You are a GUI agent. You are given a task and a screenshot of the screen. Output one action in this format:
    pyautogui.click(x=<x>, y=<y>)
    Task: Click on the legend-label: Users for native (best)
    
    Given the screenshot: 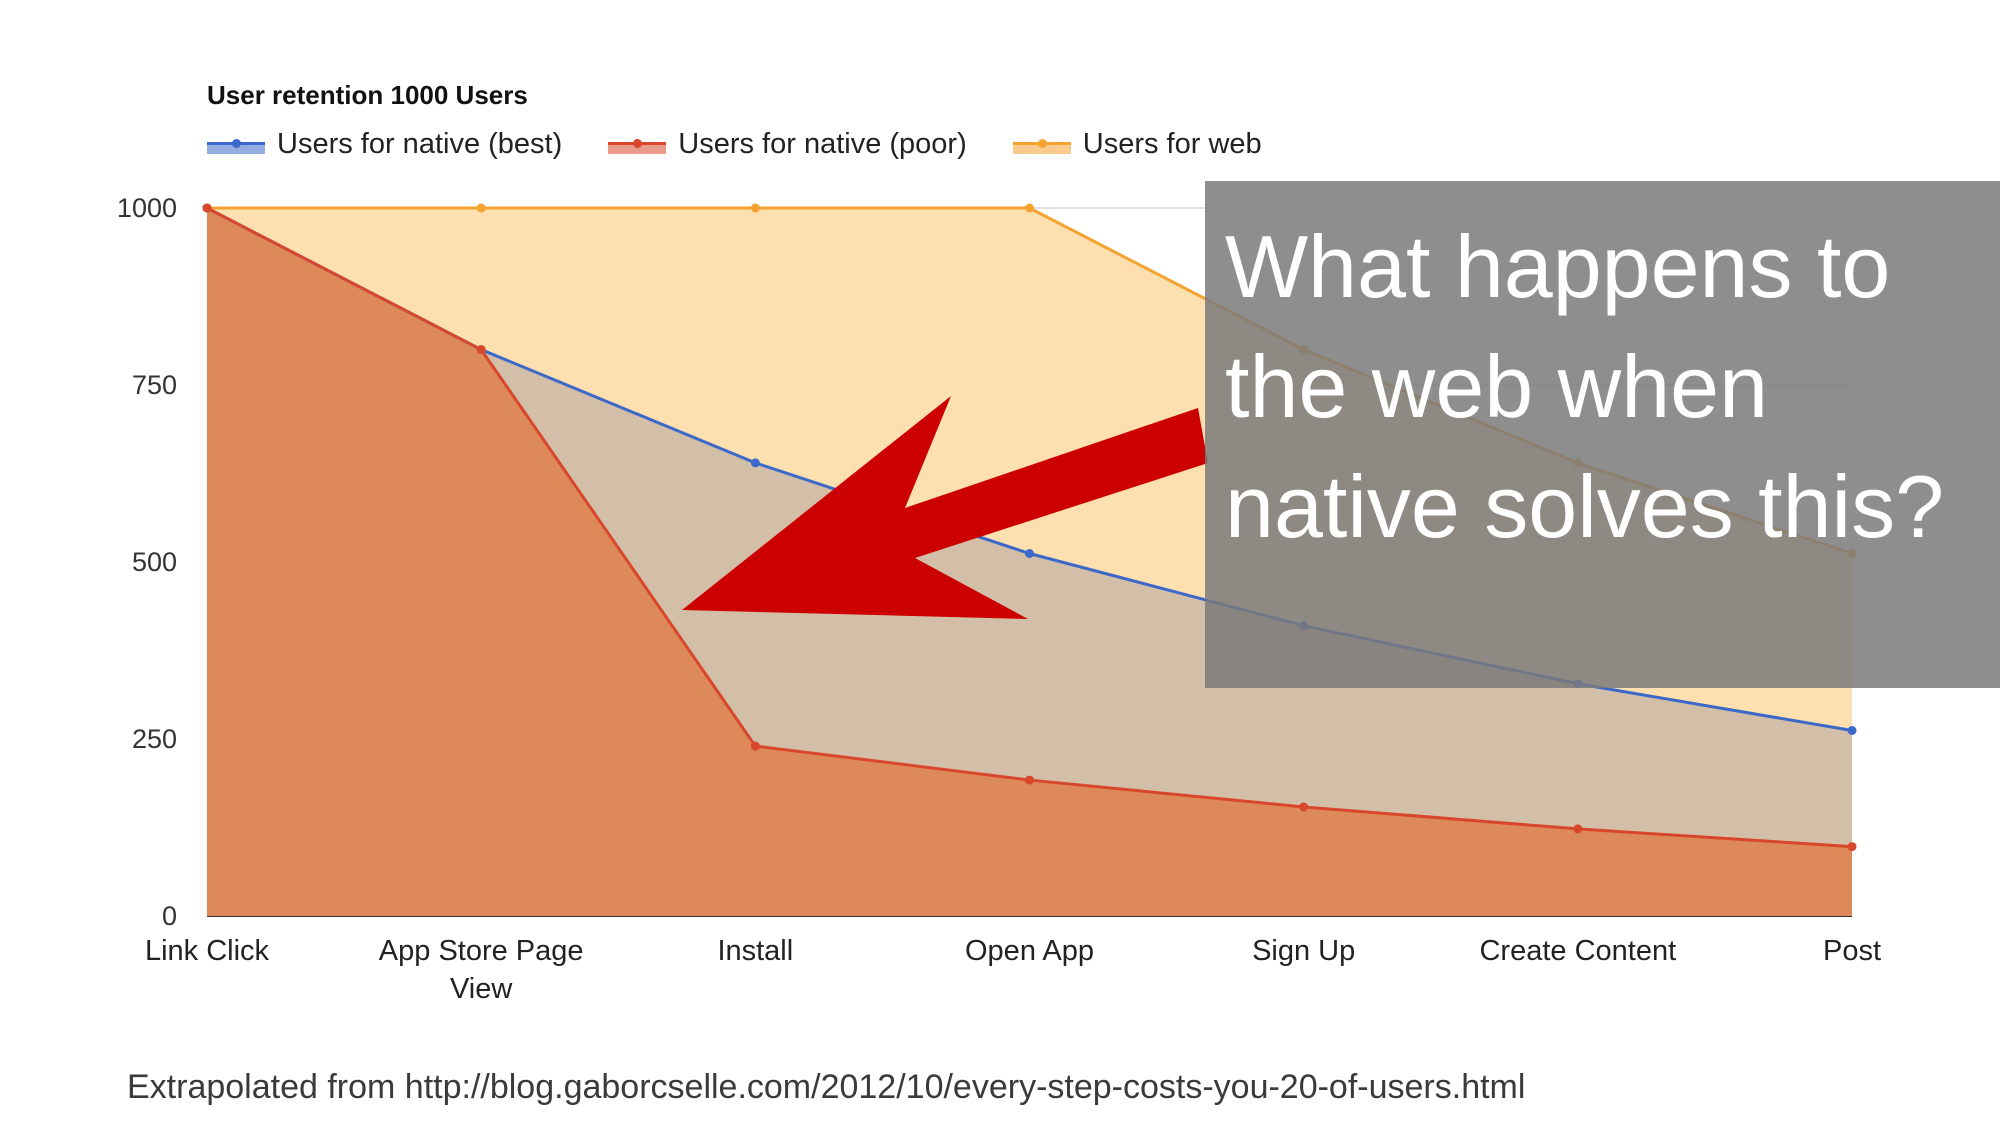 What is the action you would take?
    pyautogui.click(x=420, y=144)
    